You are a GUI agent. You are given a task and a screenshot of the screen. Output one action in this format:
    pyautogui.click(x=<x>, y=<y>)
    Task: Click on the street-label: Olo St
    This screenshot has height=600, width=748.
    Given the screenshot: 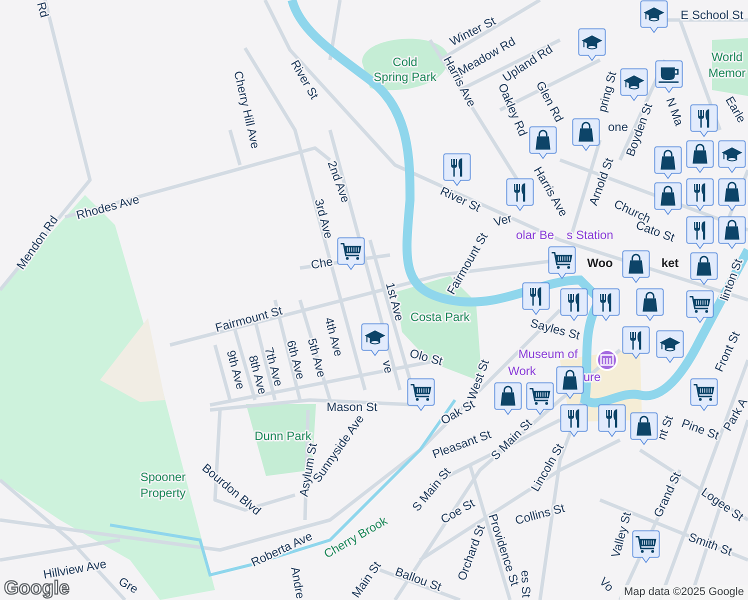 What is the action you would take?
    pyautogui.click(x=426, y=357)
    